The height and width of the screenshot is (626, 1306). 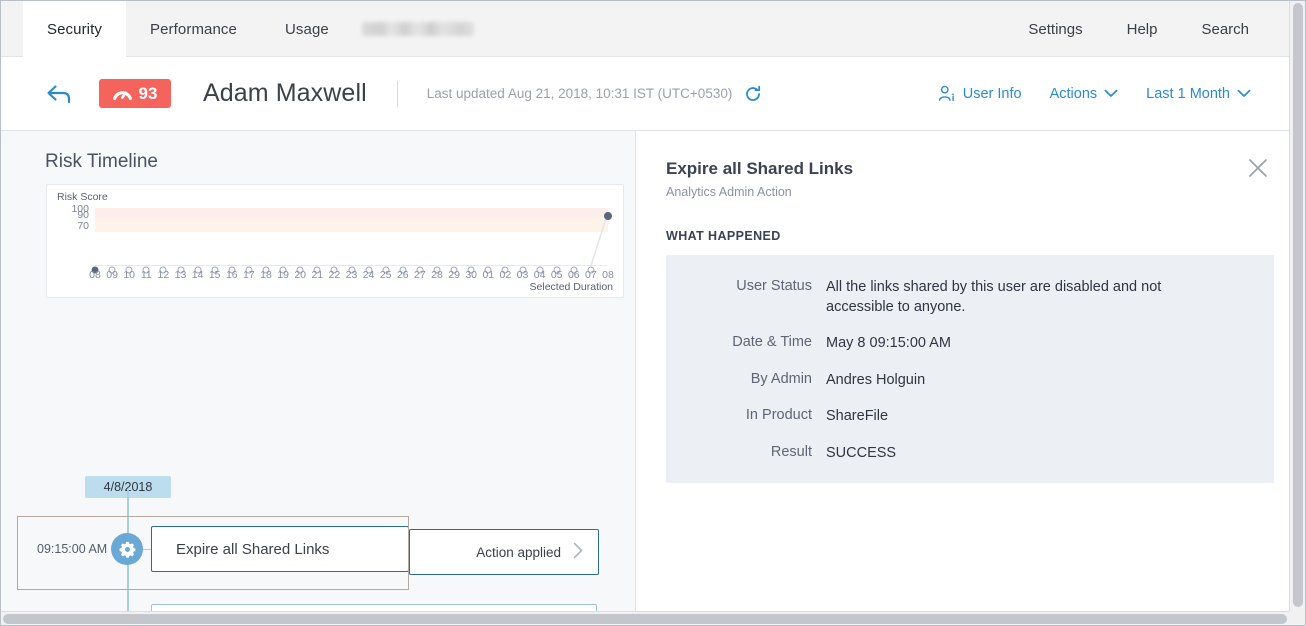 I want to click on tab-redacted, so click(x=418, y=29).